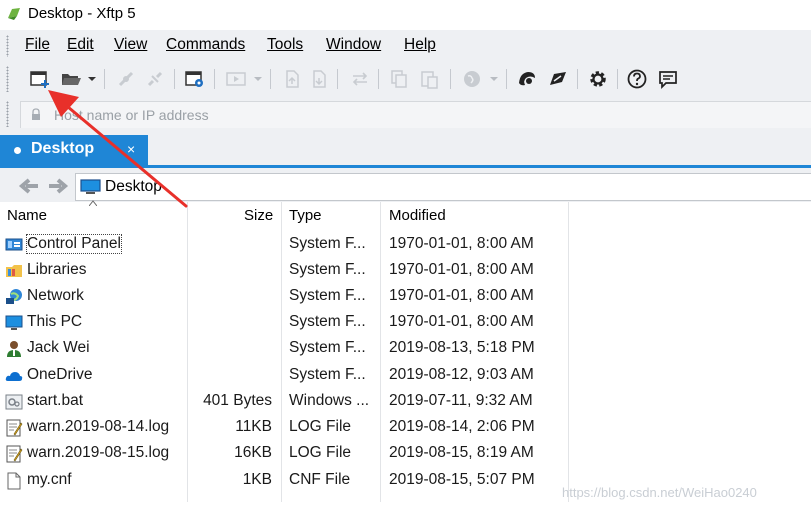  Describe the element at coordinates (7, 46) in the screenshot. I see `menubar-grip` at that location.